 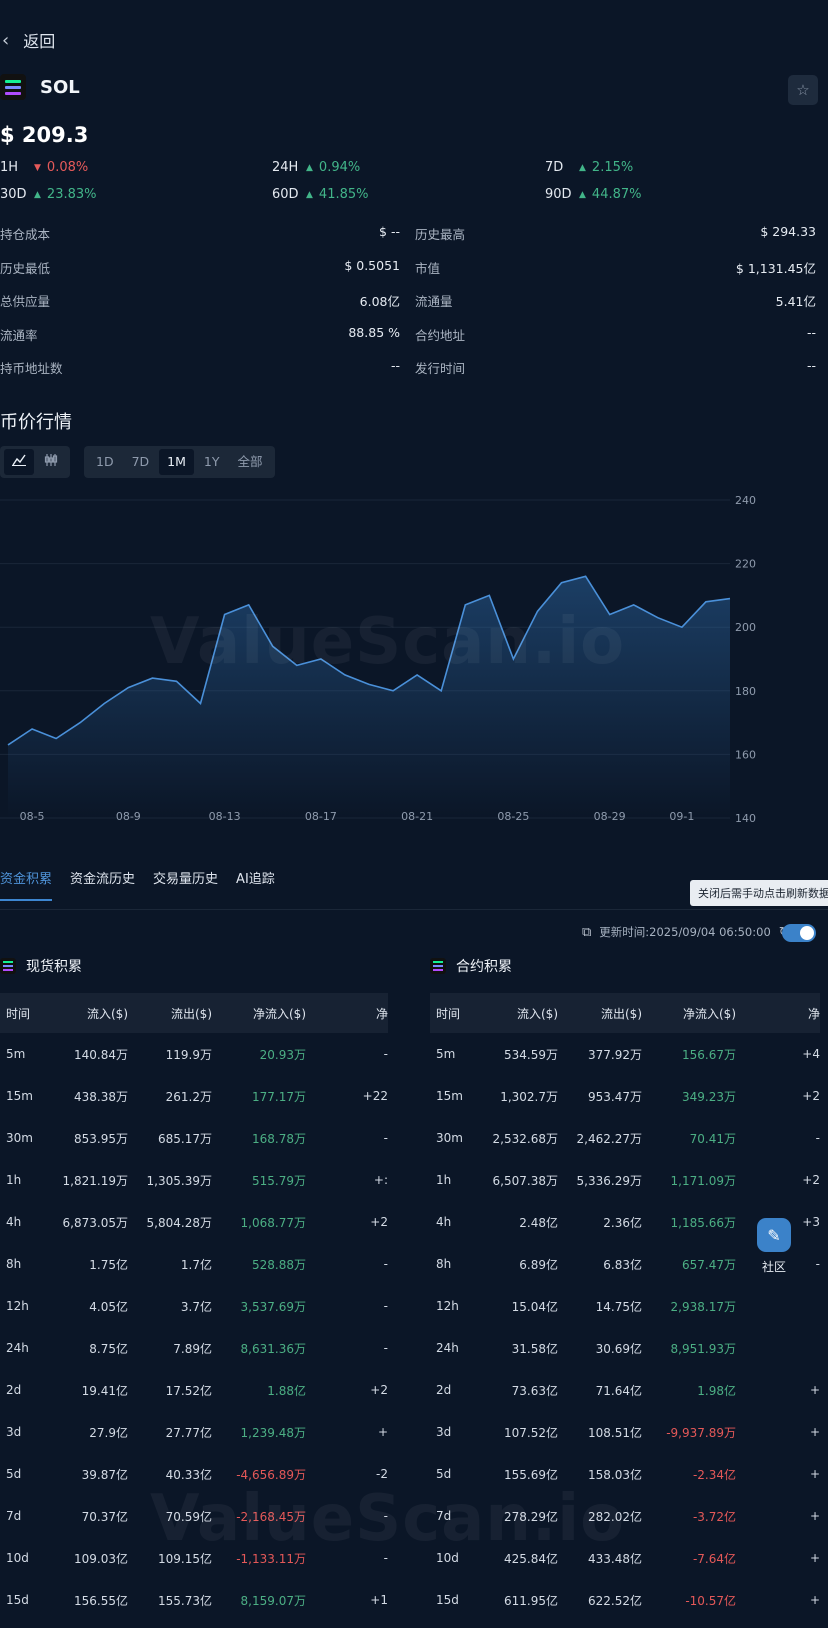 What do you see at coordinates (428, 268) in the screenshot?
I see `stat-label: 市值` at bounding box center [428, 268].